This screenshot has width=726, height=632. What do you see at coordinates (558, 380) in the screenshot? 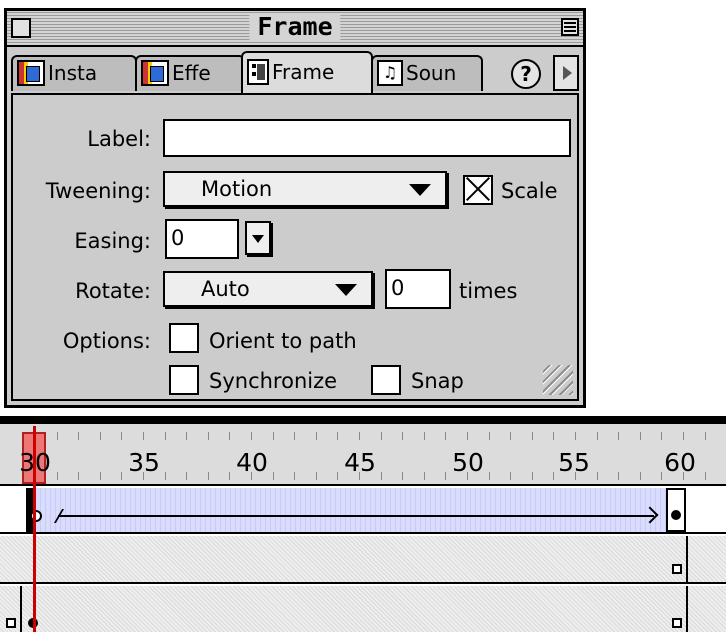
I see `resize-grip-icon` at bounding box center [558, 380].